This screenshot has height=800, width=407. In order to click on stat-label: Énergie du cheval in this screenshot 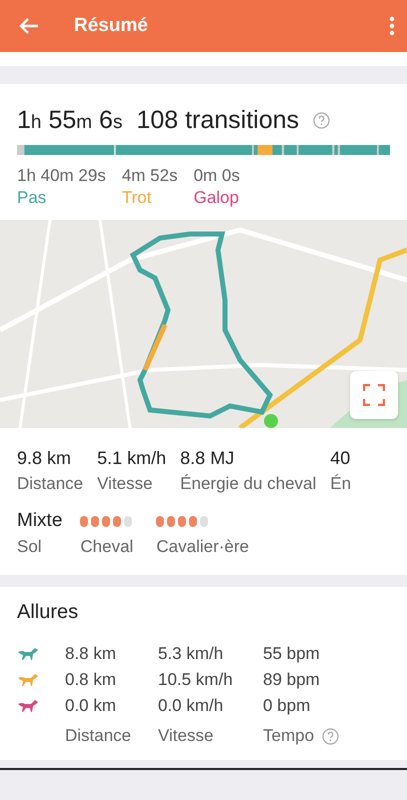, I will do `click(248, 484)`.